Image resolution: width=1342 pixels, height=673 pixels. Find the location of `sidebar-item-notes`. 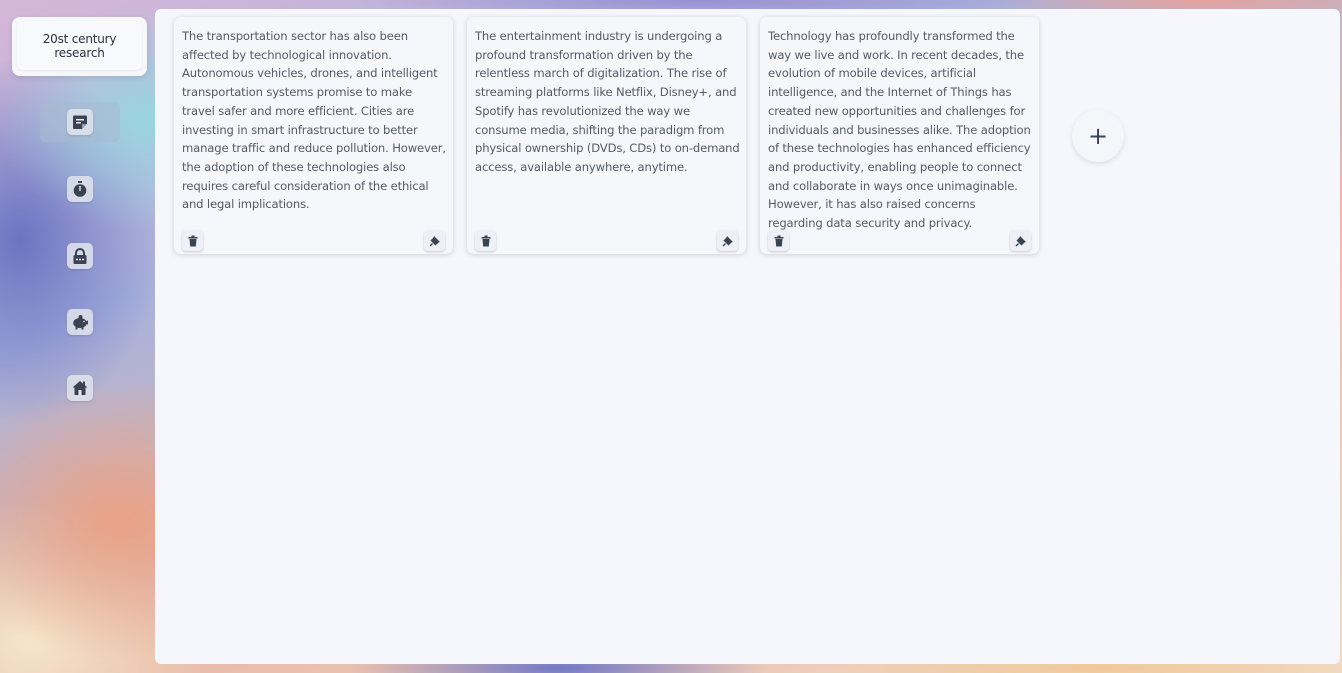

sidebar-item-notes is located at coordinates (80, 122).